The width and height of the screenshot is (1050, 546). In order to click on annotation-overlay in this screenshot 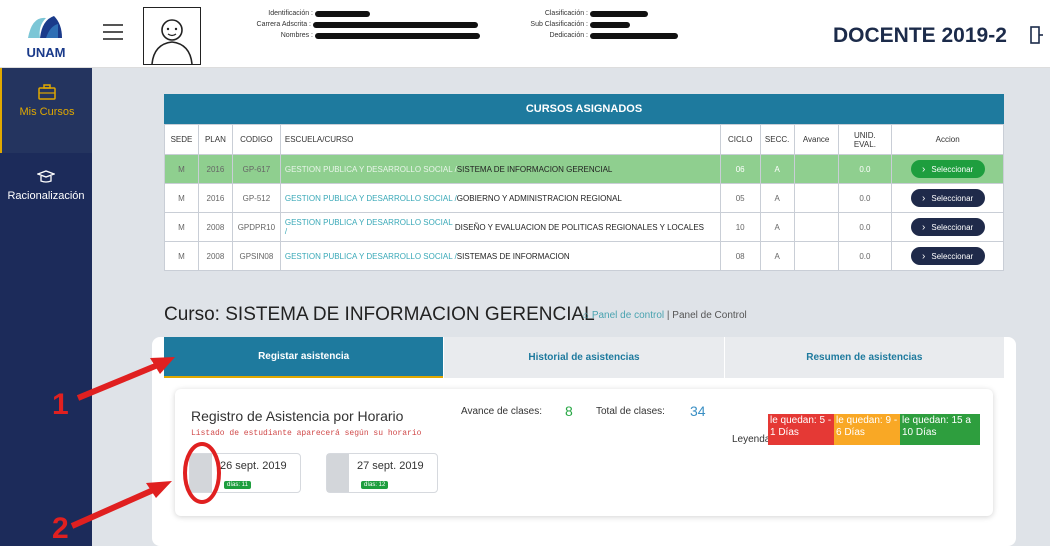, I will do `click(145, 443)`.